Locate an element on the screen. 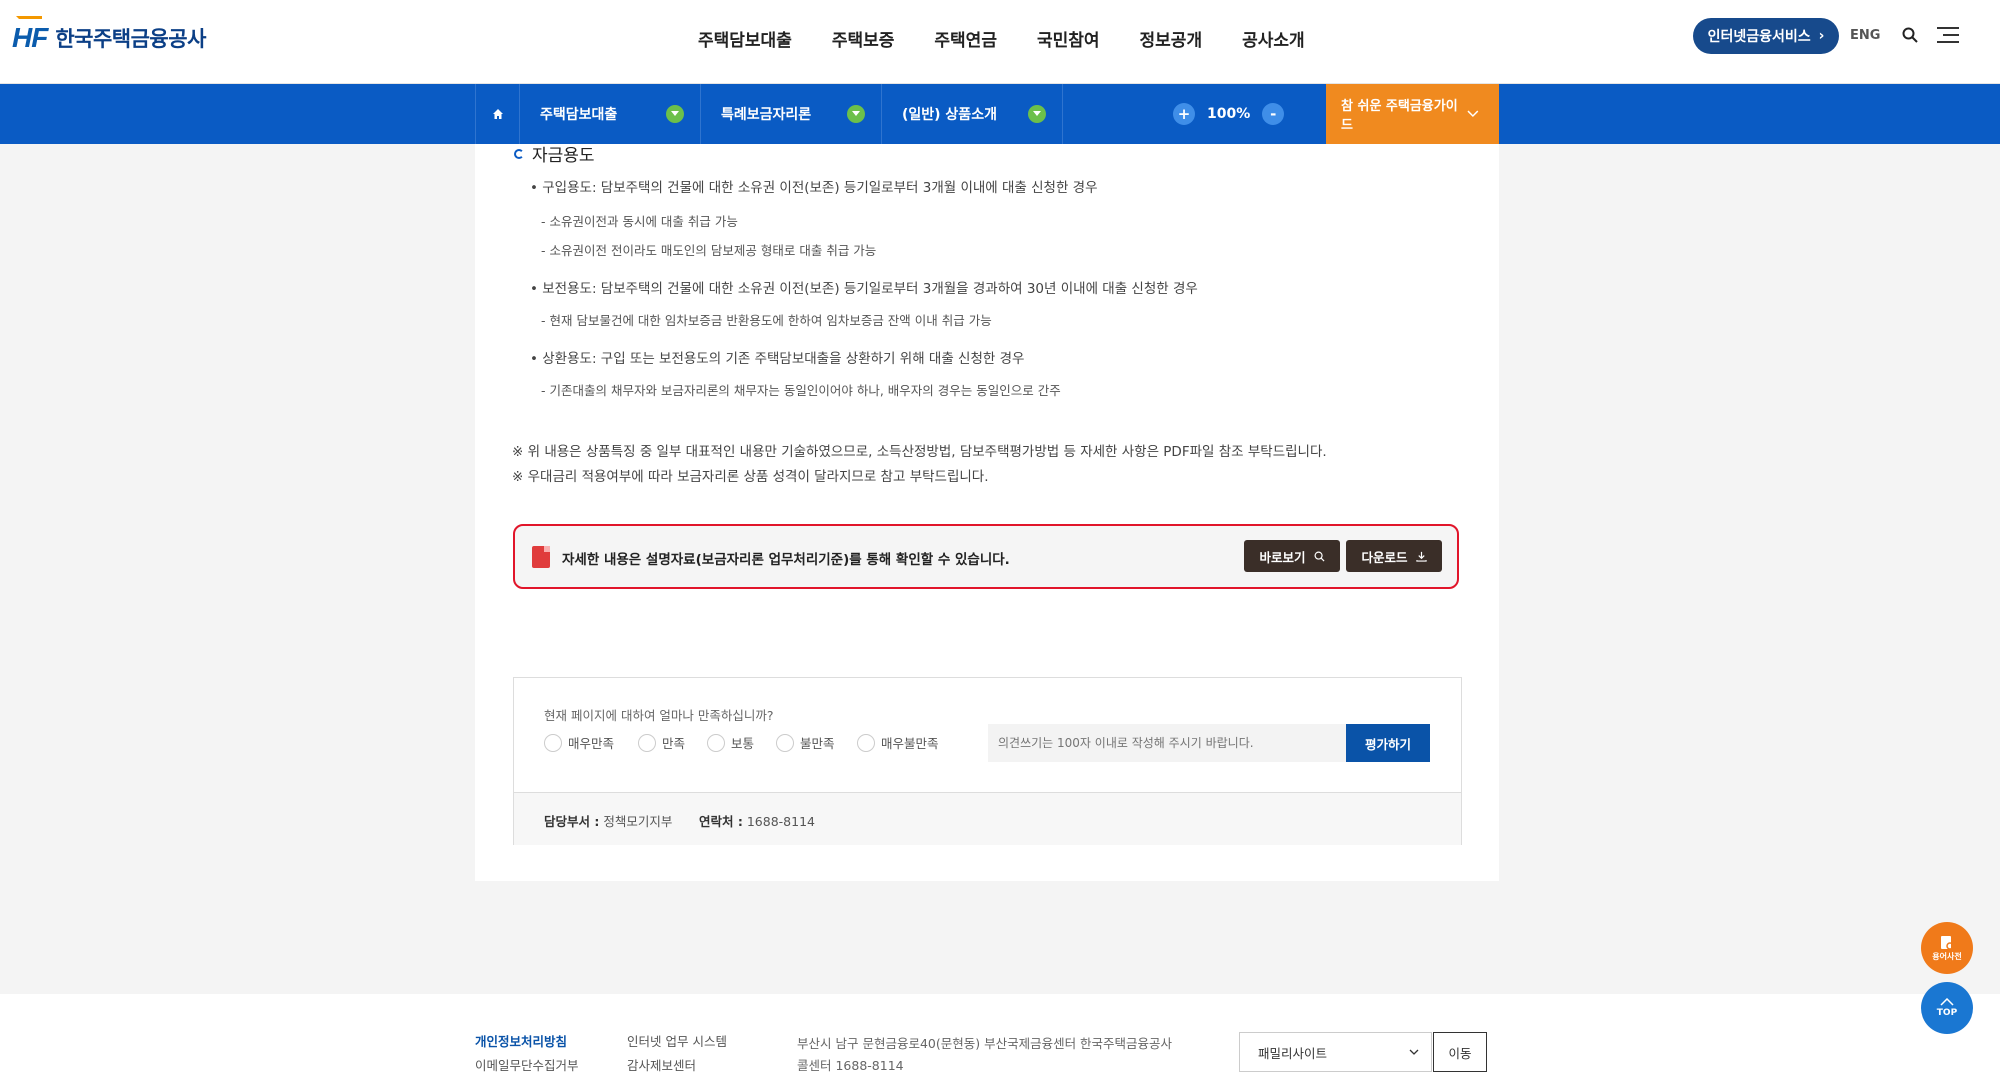 The height and width of the screenshot is (1073, 2000). nav-participation: 국민참여 is located at coordinates (1068, 38).